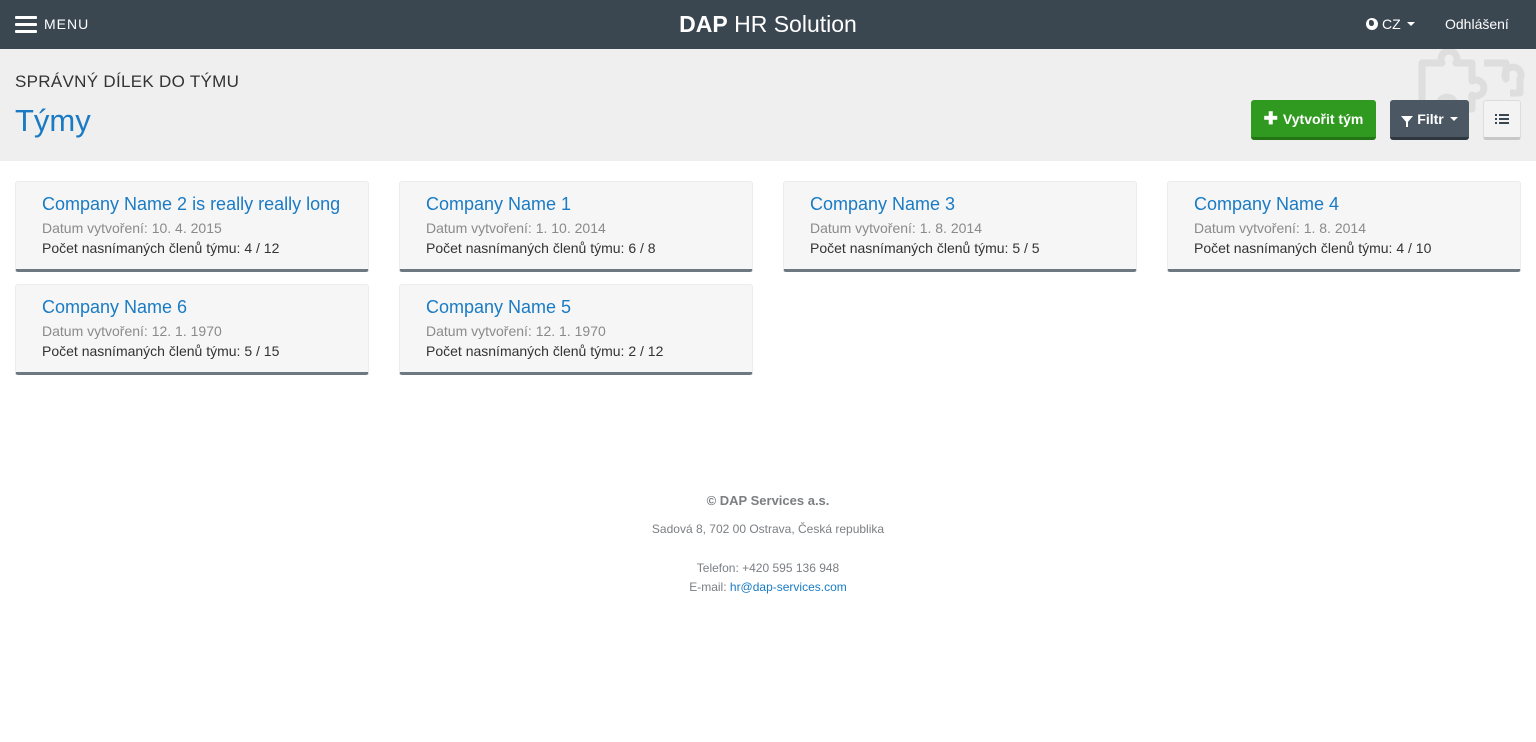 This screenshot has height=742, width=1536. What do you see at coordinates (792, 24) in the screenshot?
I see `app-title-rest: HR Solution` at bounding box center [792, 24].